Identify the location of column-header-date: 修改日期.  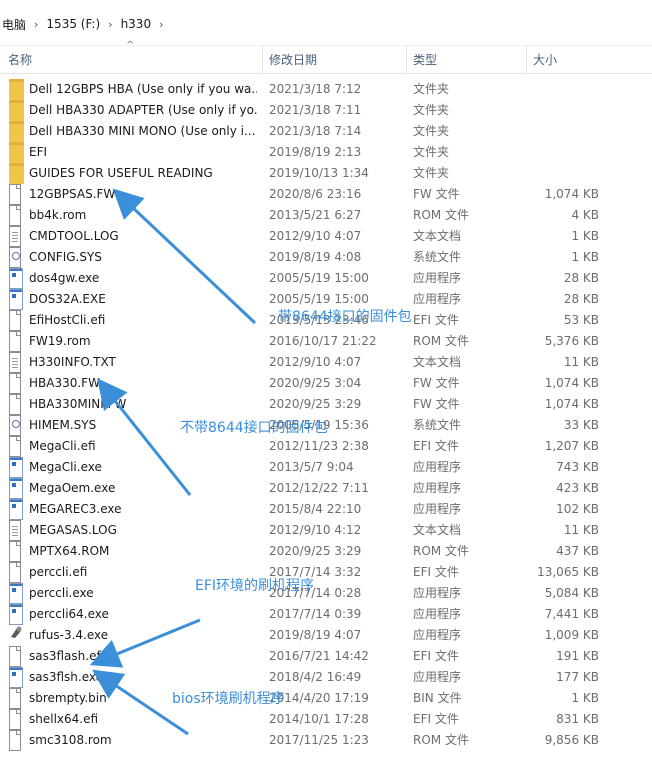
(293, 60).